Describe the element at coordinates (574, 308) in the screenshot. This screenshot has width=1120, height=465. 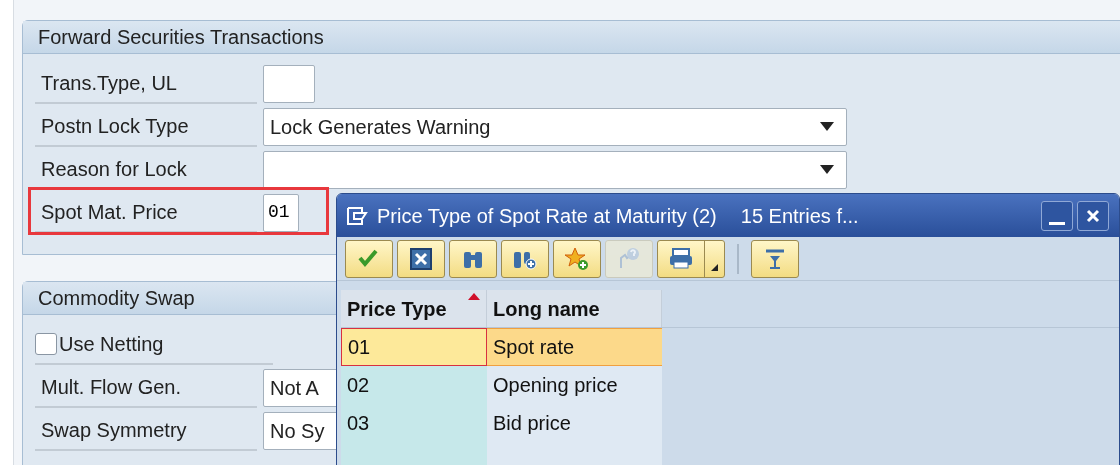
I see `column-header: Long name` at that location.